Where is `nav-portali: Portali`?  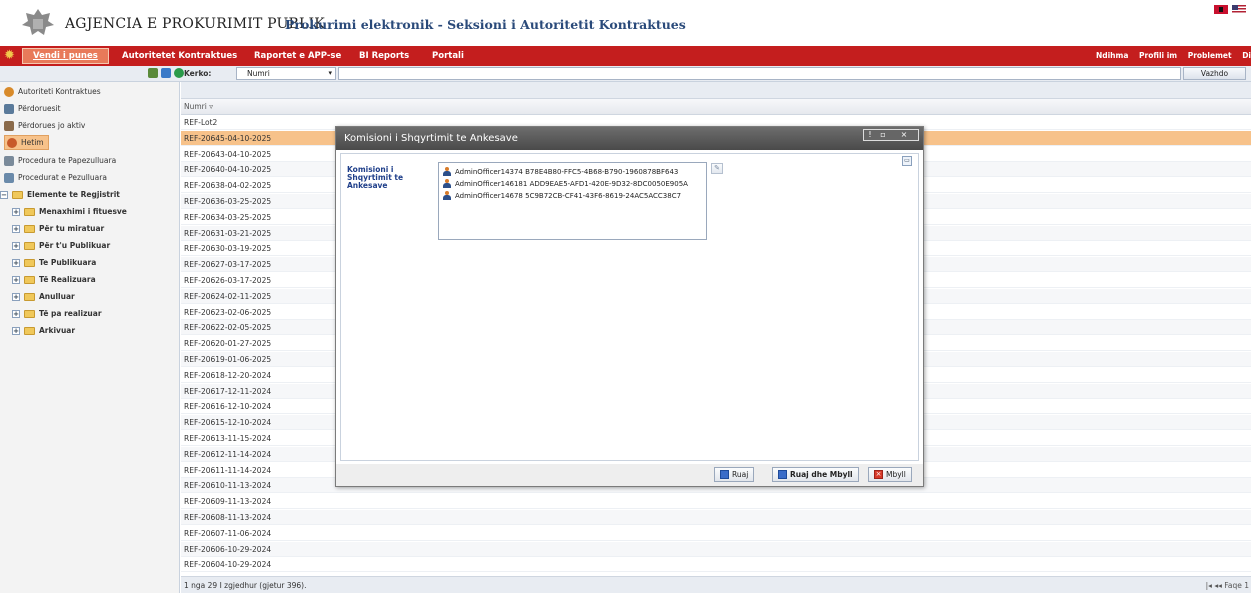 nav-portali: Portali is located at coordinates (448, 56).